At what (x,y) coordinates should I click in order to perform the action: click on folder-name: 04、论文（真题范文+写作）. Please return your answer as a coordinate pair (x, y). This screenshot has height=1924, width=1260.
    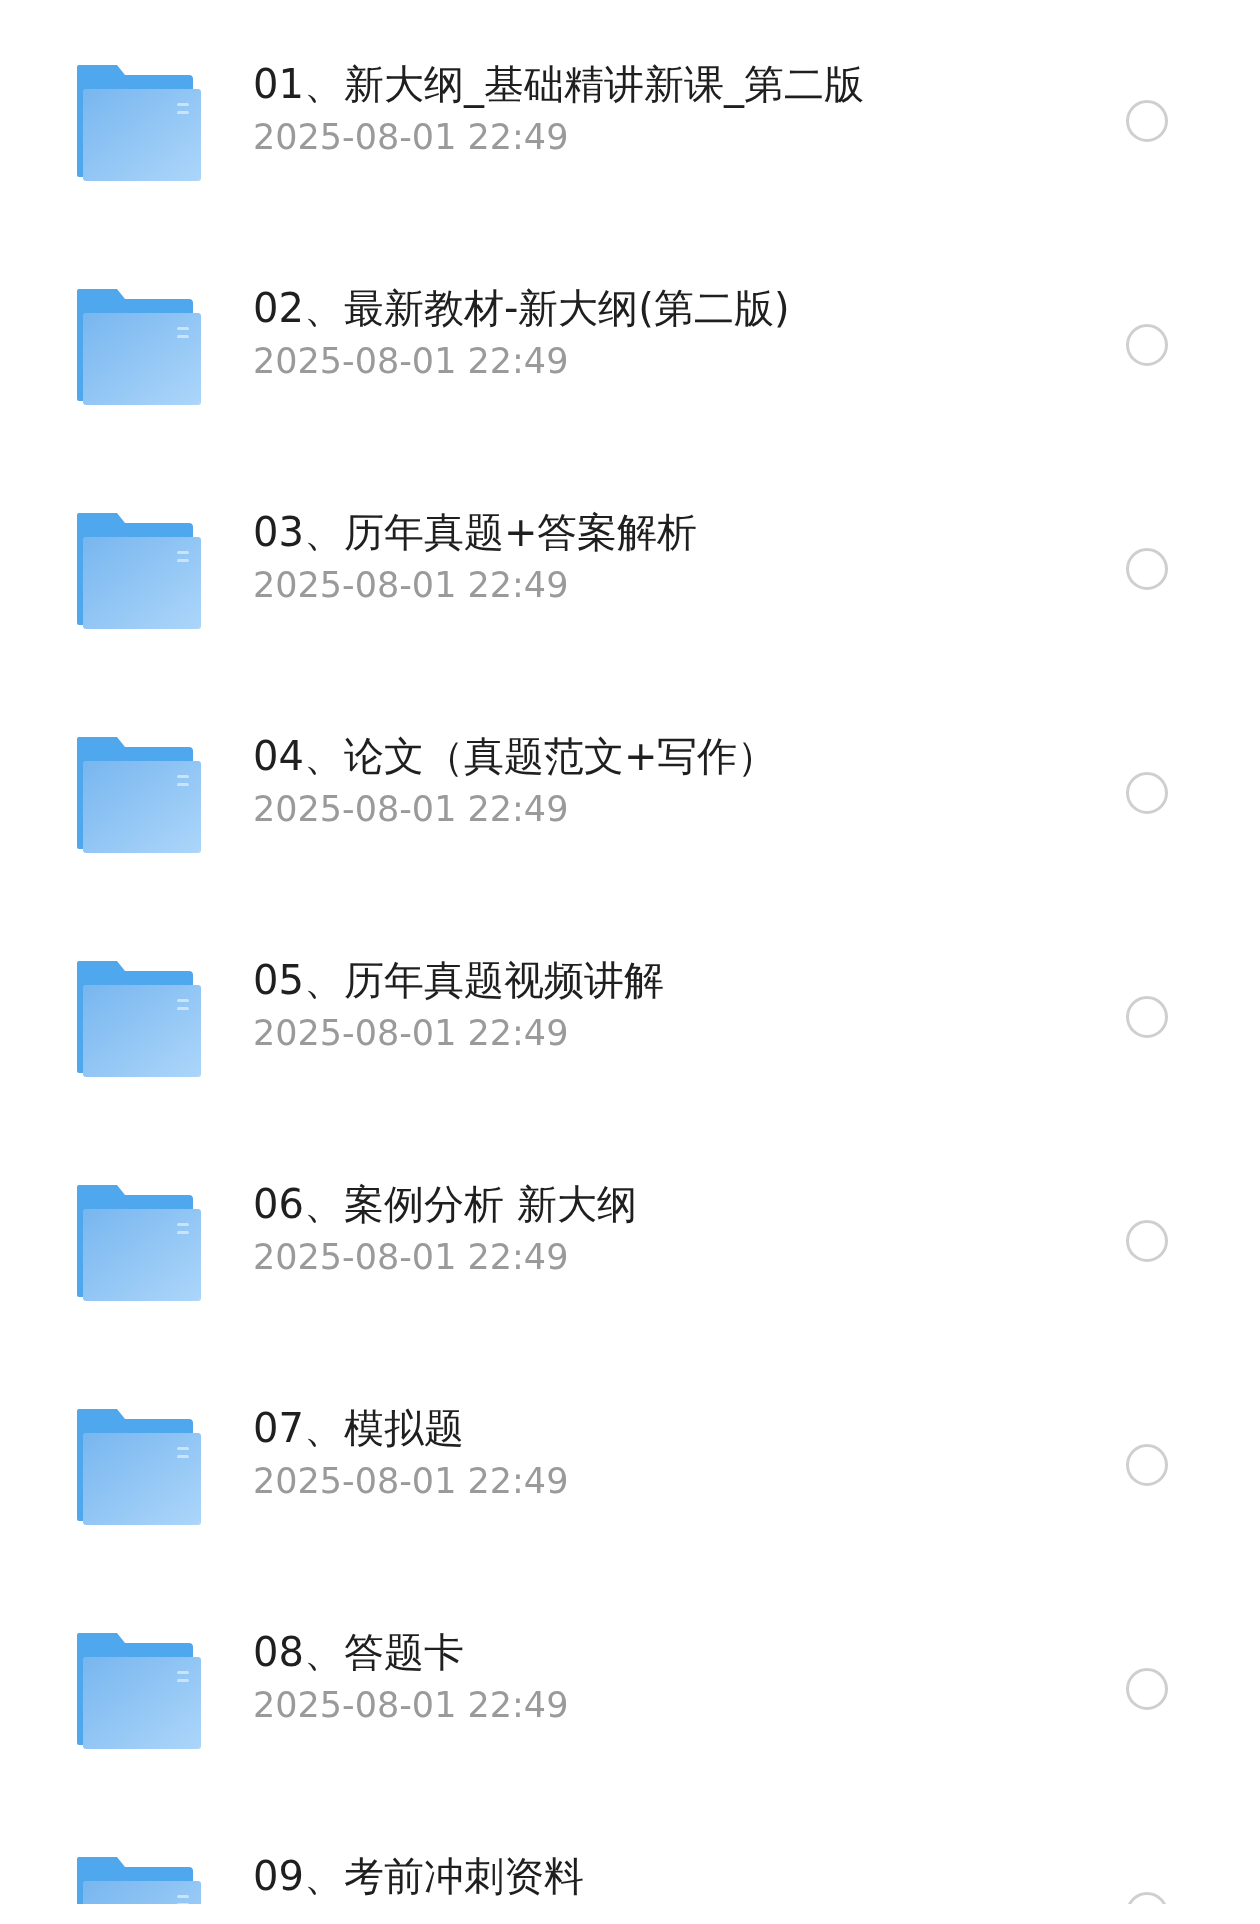
    Looking at the image, I should click on (516, 756).